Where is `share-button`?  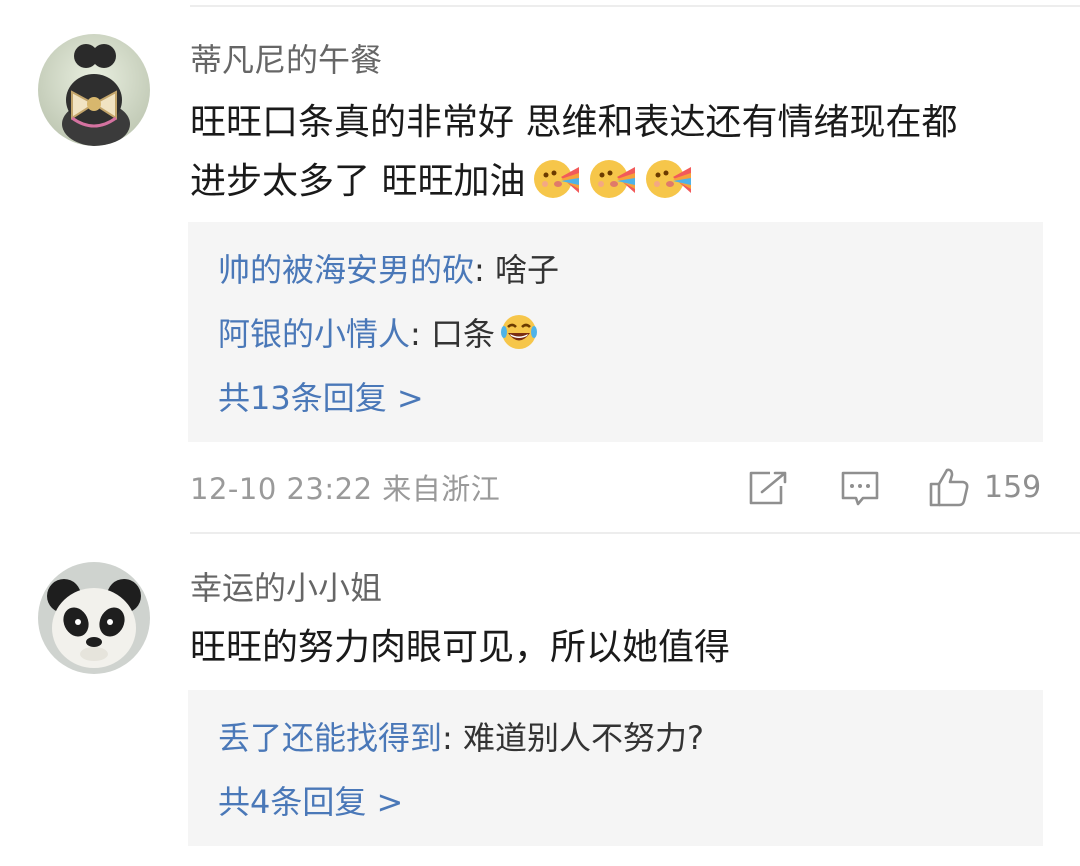
share-button is located at coordinates (768, 488).